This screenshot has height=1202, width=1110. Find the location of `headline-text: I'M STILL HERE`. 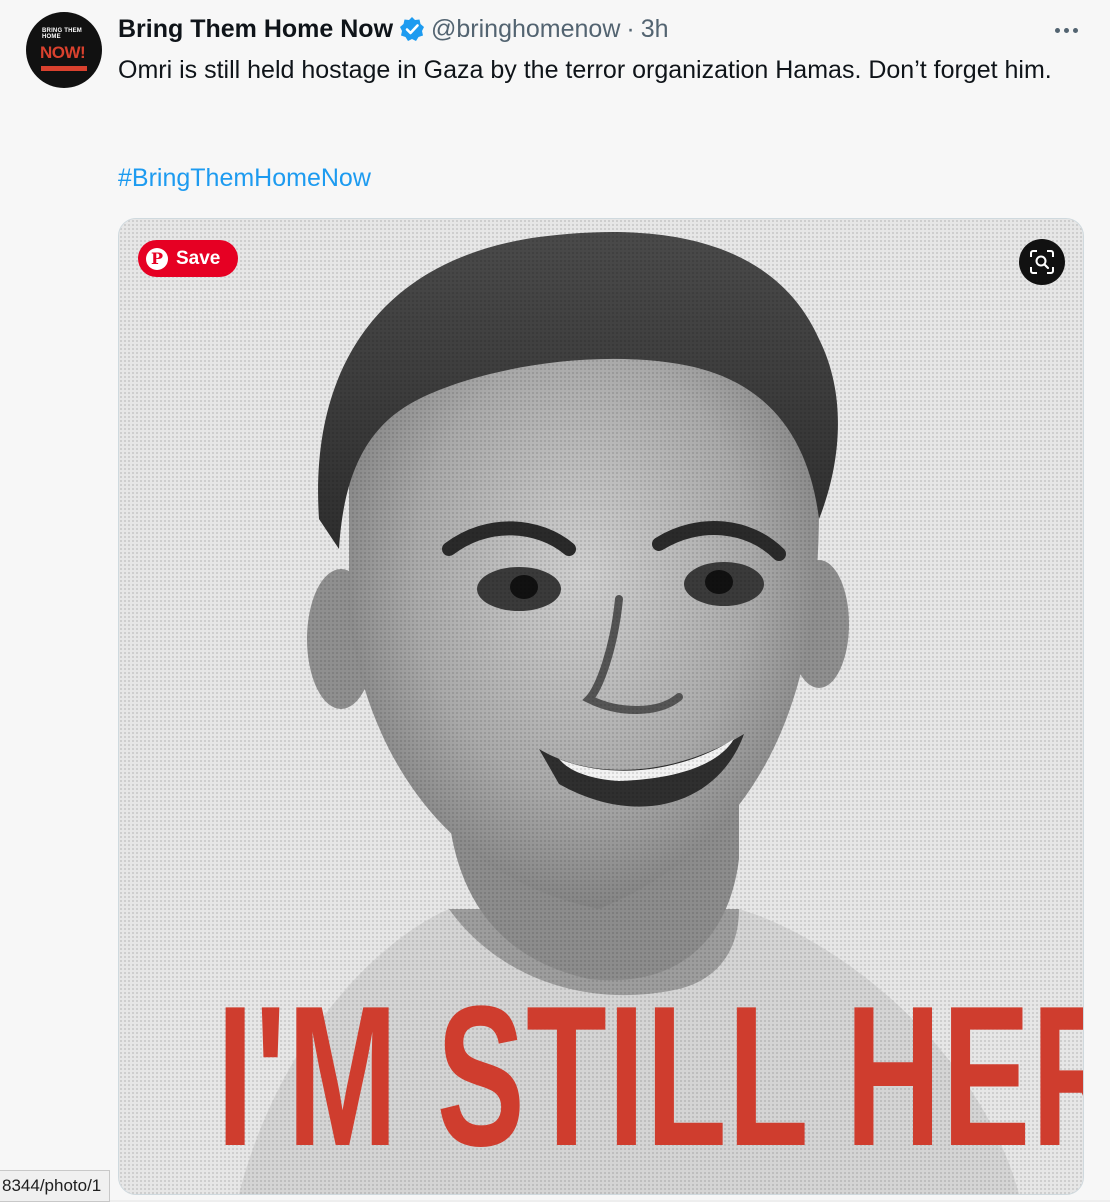

headline-text: I'M STILL HERE is located at coordinates (601, 1077).